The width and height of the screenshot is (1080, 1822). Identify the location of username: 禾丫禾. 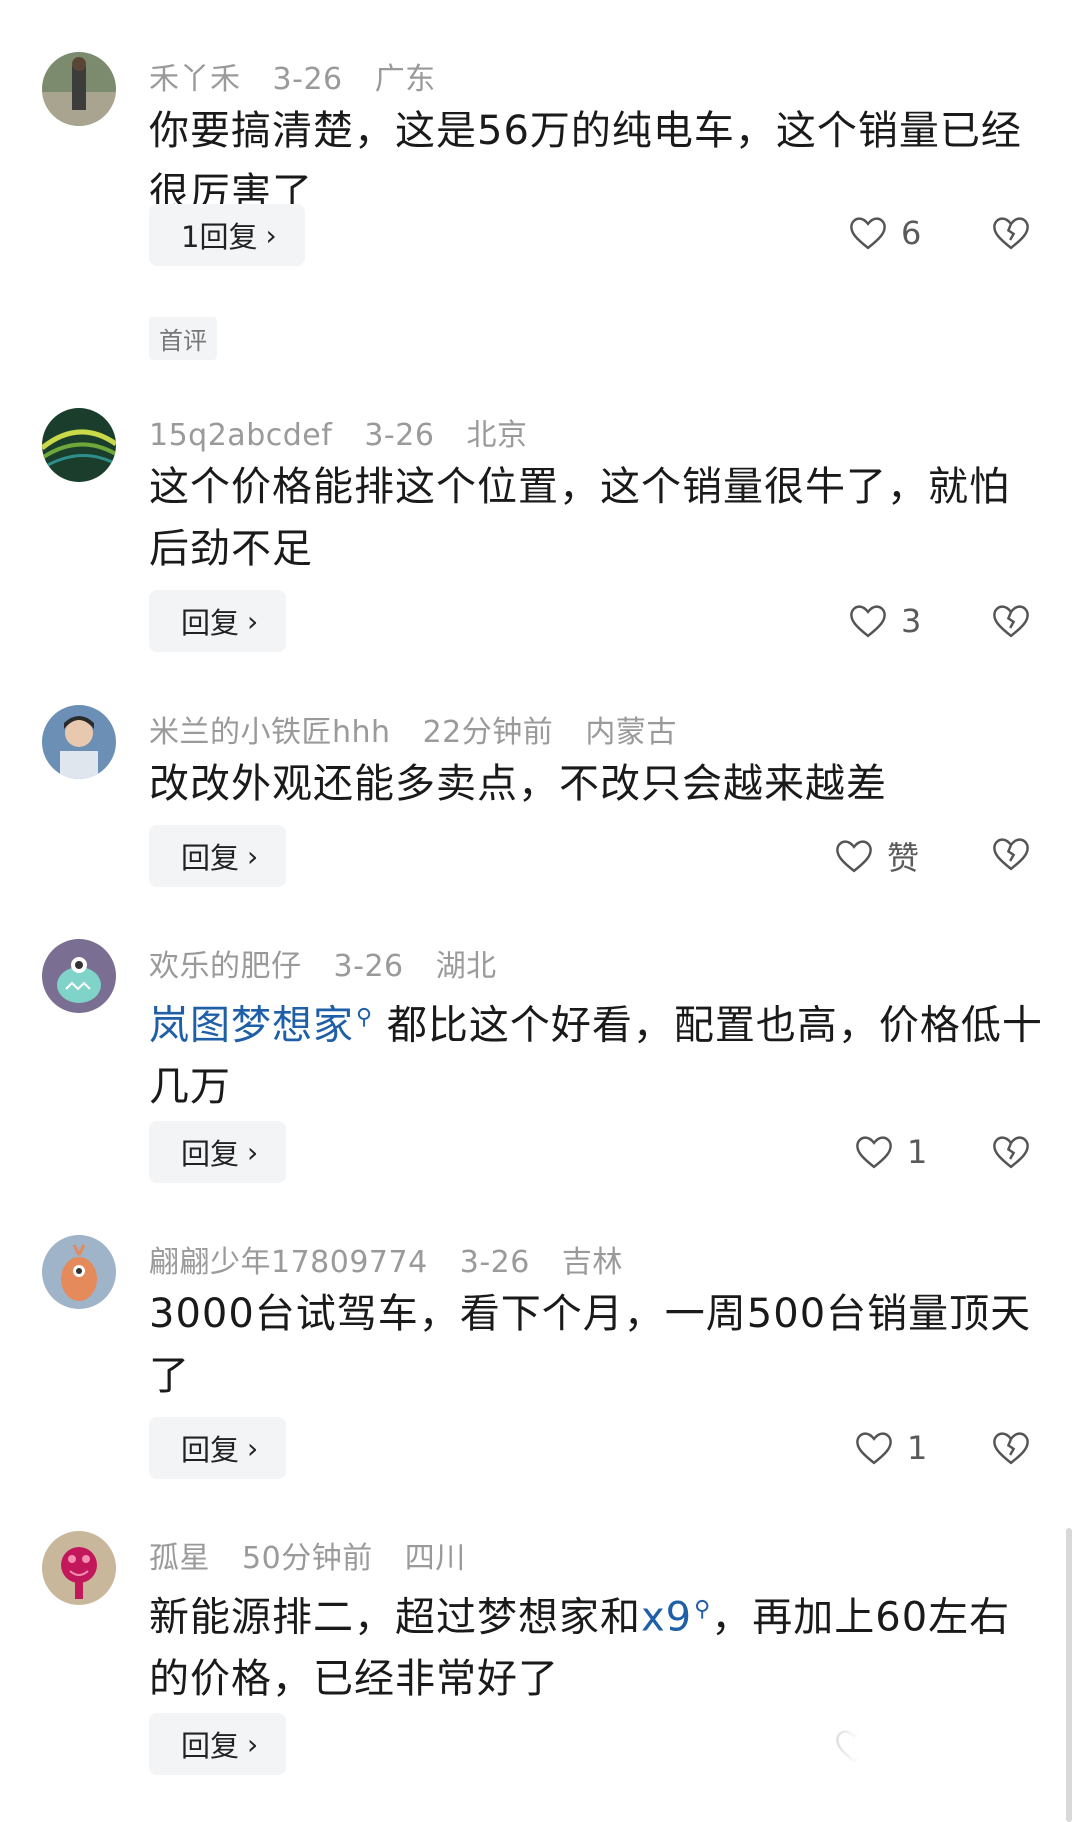
(195, 79).